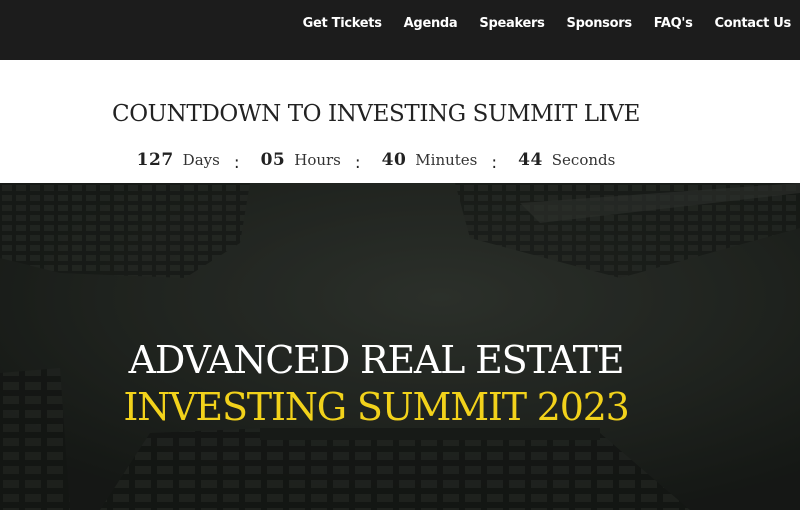 This screenshot has width=800, height=510. What do you see at coordinates (583, 160) in the screenshot?
I see `countdown-seconds-label: Seconds` at bounding box center [583, 160].